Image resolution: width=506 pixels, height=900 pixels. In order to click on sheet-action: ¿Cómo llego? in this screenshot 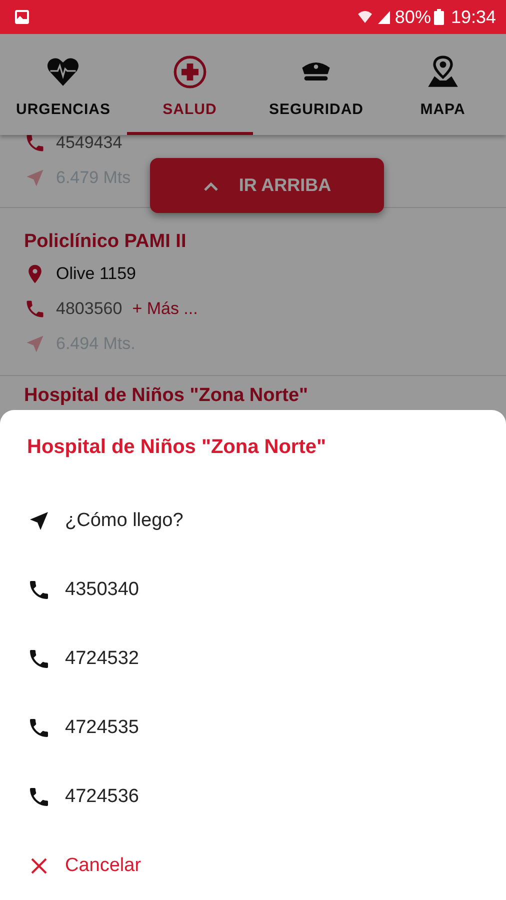, I will do `click(253, 520)`.